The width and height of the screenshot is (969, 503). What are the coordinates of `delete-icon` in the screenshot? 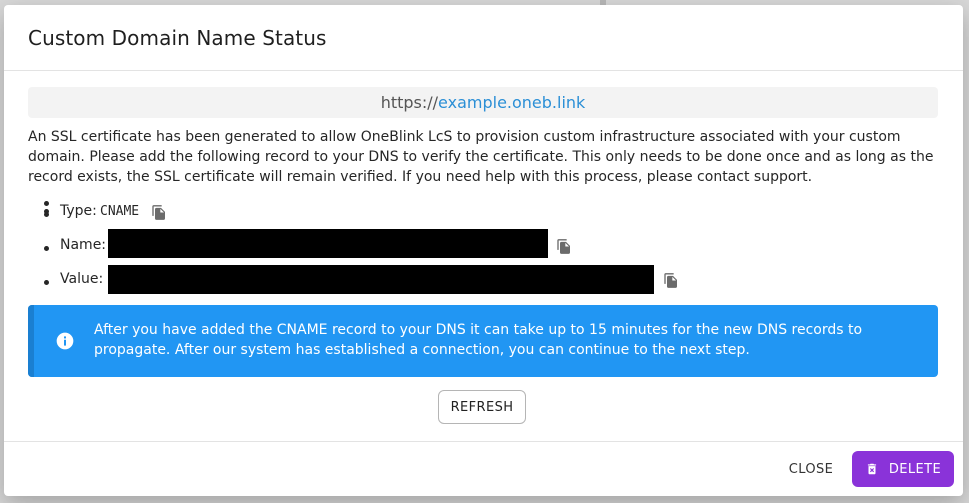 It's located at (871, 469).